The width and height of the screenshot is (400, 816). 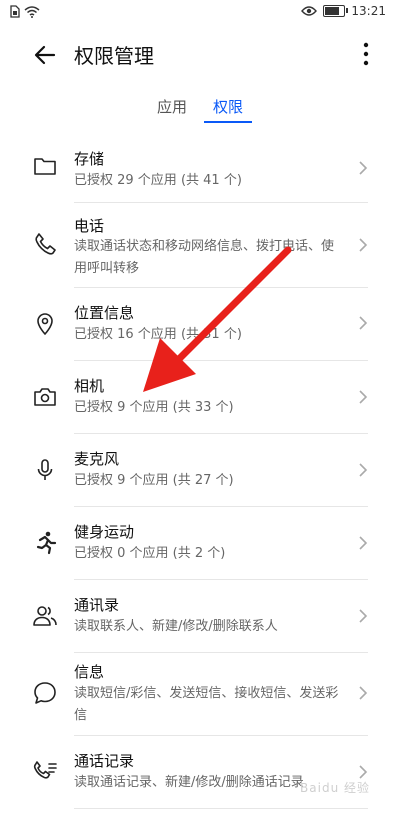 What do you see at coordinates (45, 55) in the screenshot?
I see `back-arrow-icon` at bounding box center [45, 55].